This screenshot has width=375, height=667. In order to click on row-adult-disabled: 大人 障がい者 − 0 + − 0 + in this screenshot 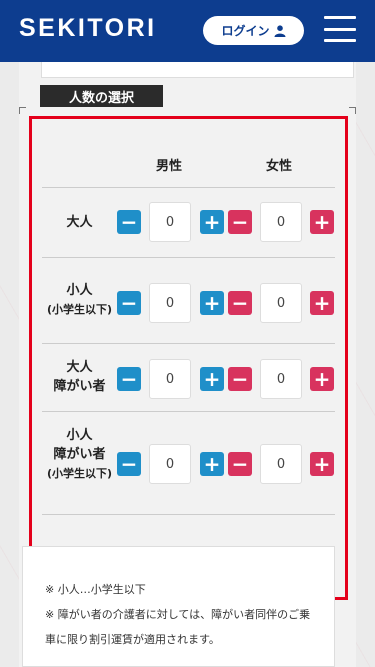, I will do `click(188, 378)`.